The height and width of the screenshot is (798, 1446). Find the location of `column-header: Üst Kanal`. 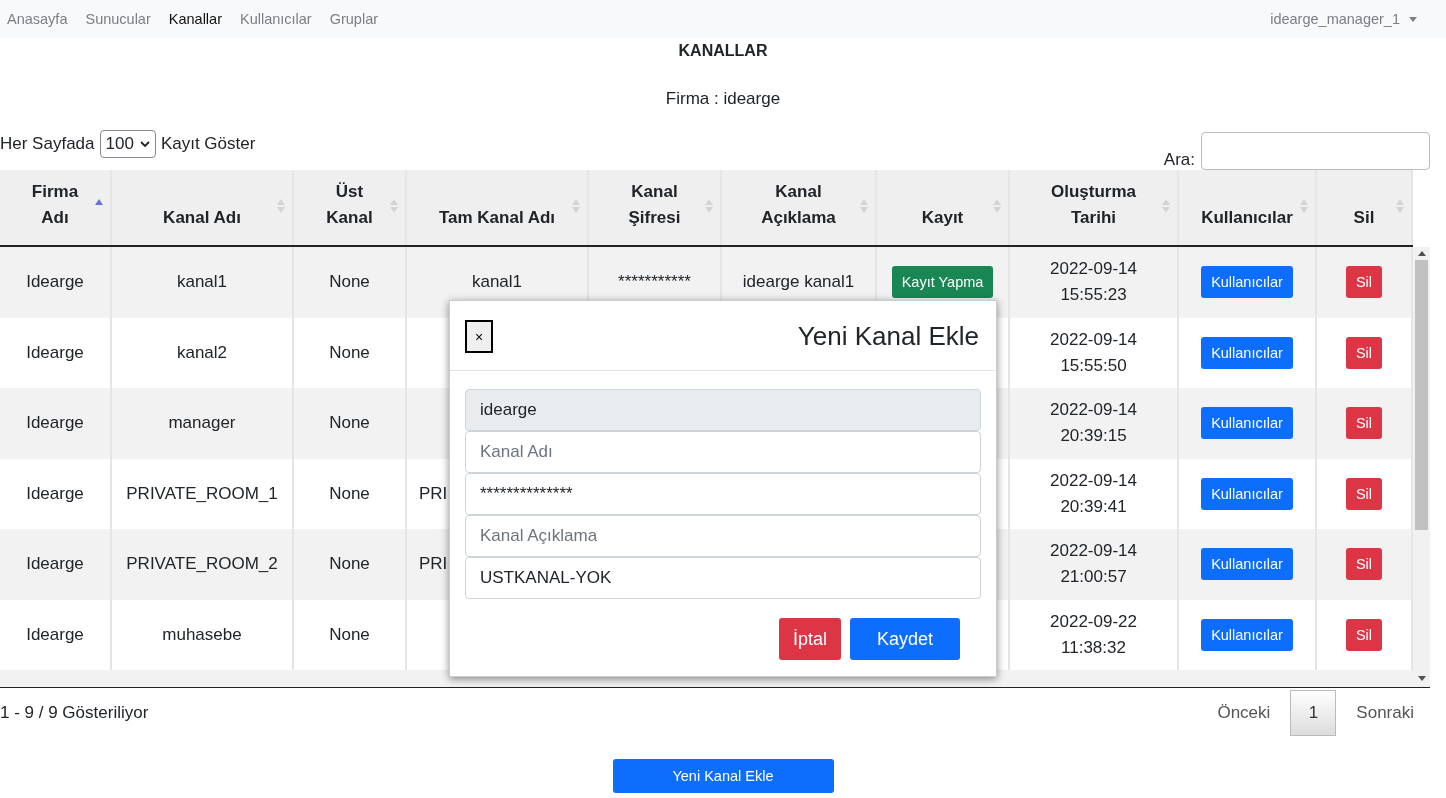

column-header: Üst Kanal is located at coordinates (350, 207).